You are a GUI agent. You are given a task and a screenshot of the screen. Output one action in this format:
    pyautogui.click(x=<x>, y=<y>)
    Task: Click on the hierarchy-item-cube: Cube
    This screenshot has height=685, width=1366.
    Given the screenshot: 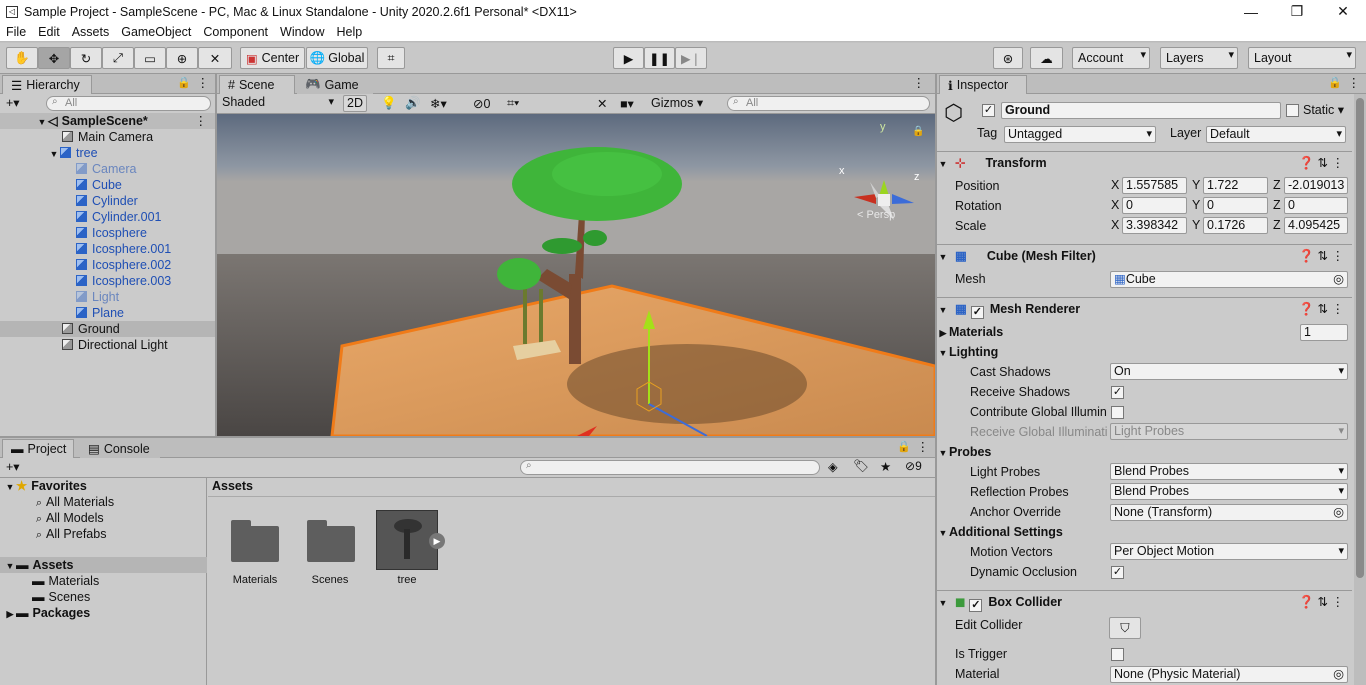 What is the action you would take?
    pyautogui.click(x=61, y=185)
    